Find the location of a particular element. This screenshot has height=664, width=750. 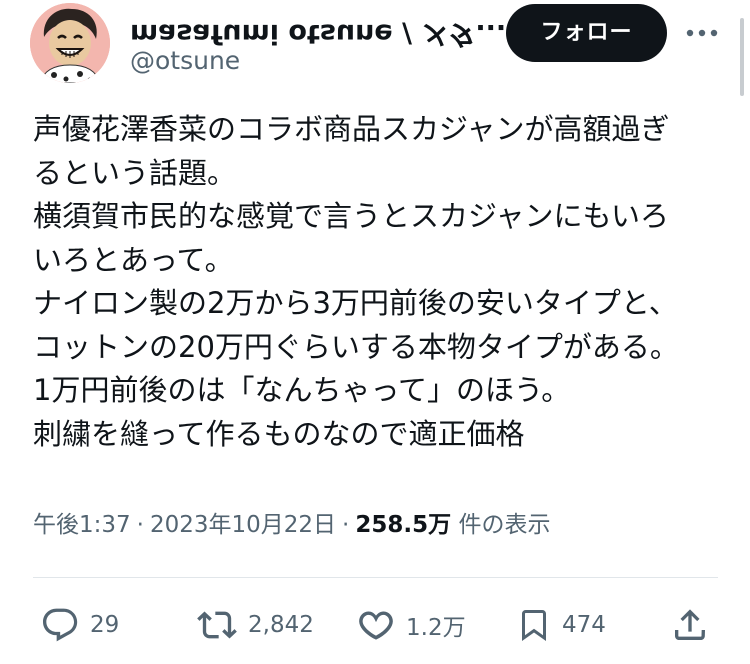

action-bar: 29 2,842 1.2万 474 is located at coordinates (375, 625).